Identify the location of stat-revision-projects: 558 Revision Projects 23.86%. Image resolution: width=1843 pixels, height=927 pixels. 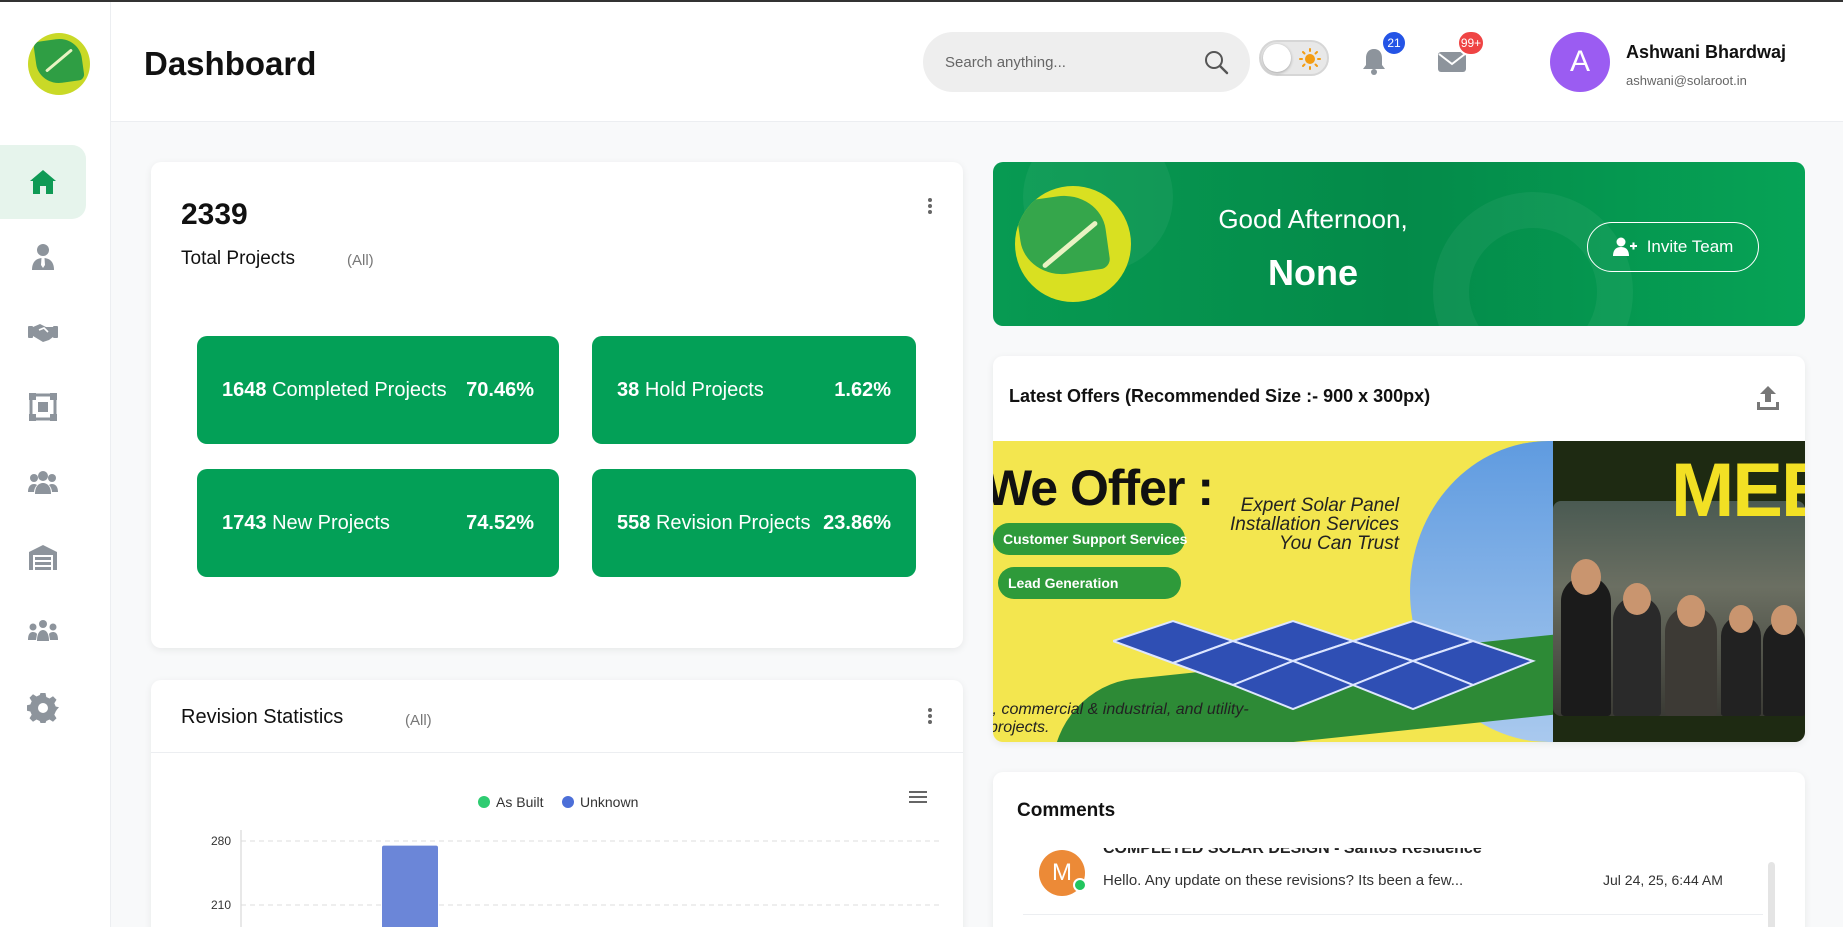
(754, 523).